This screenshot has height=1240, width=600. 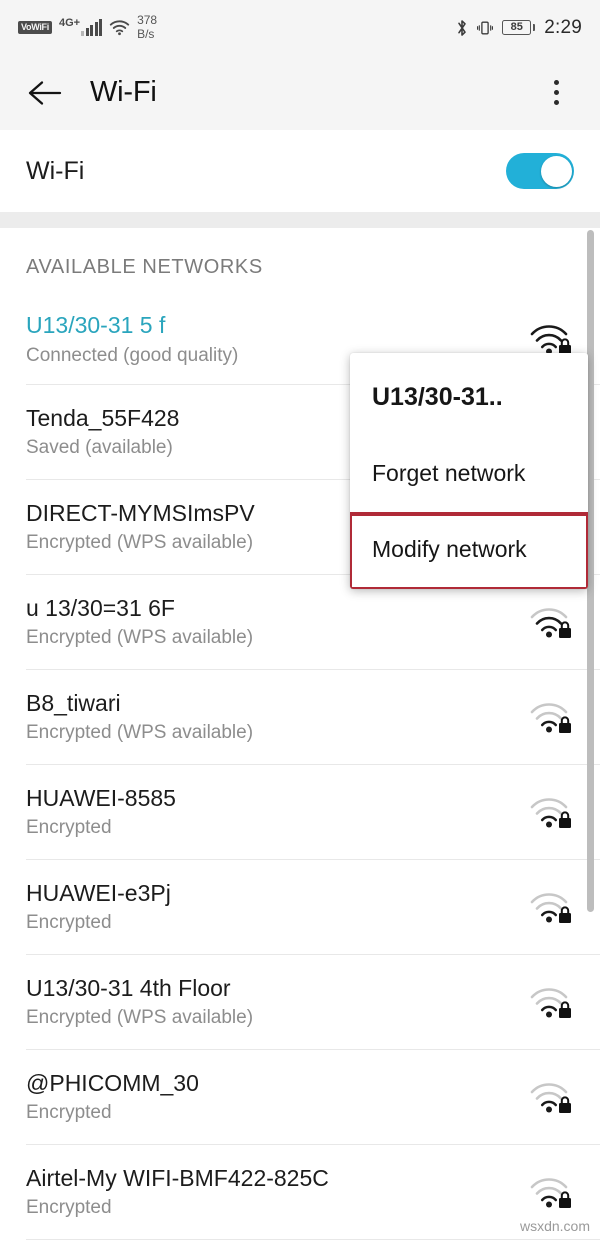 I want to click on cellular-signal-icon: 4G+, so click(x=81, y=26).